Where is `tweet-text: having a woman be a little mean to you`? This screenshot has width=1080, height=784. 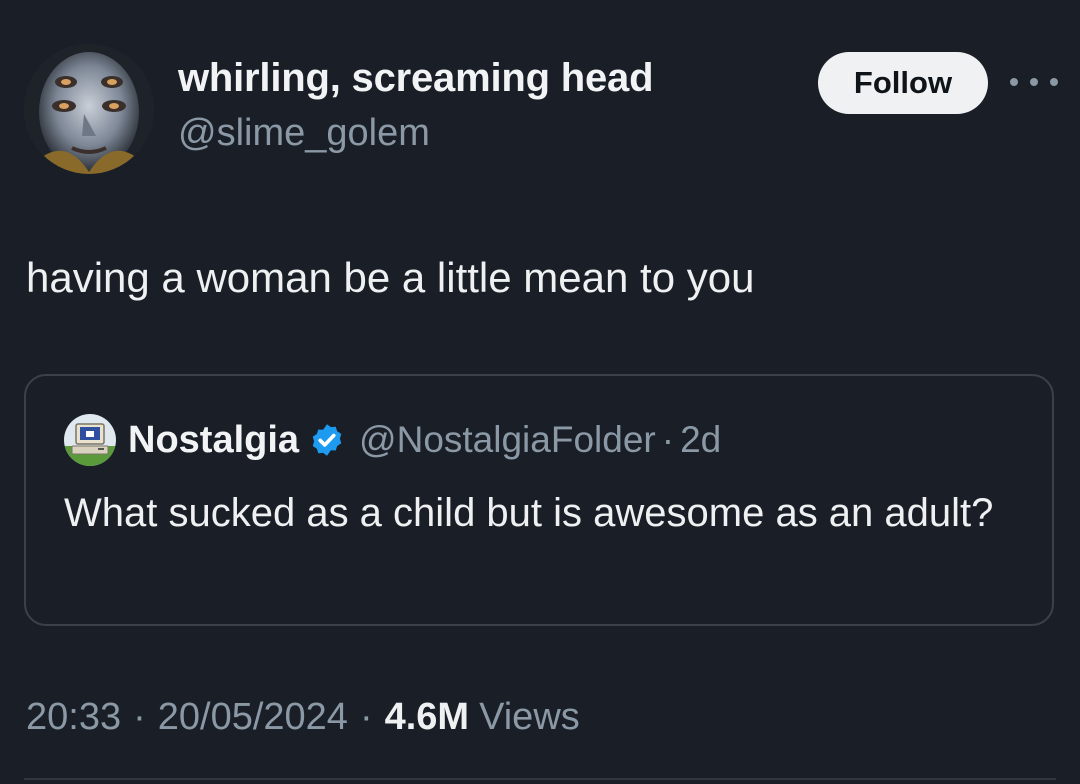
tweet-text: having a woman be a little mean to you is located at coordinates (390, 277).